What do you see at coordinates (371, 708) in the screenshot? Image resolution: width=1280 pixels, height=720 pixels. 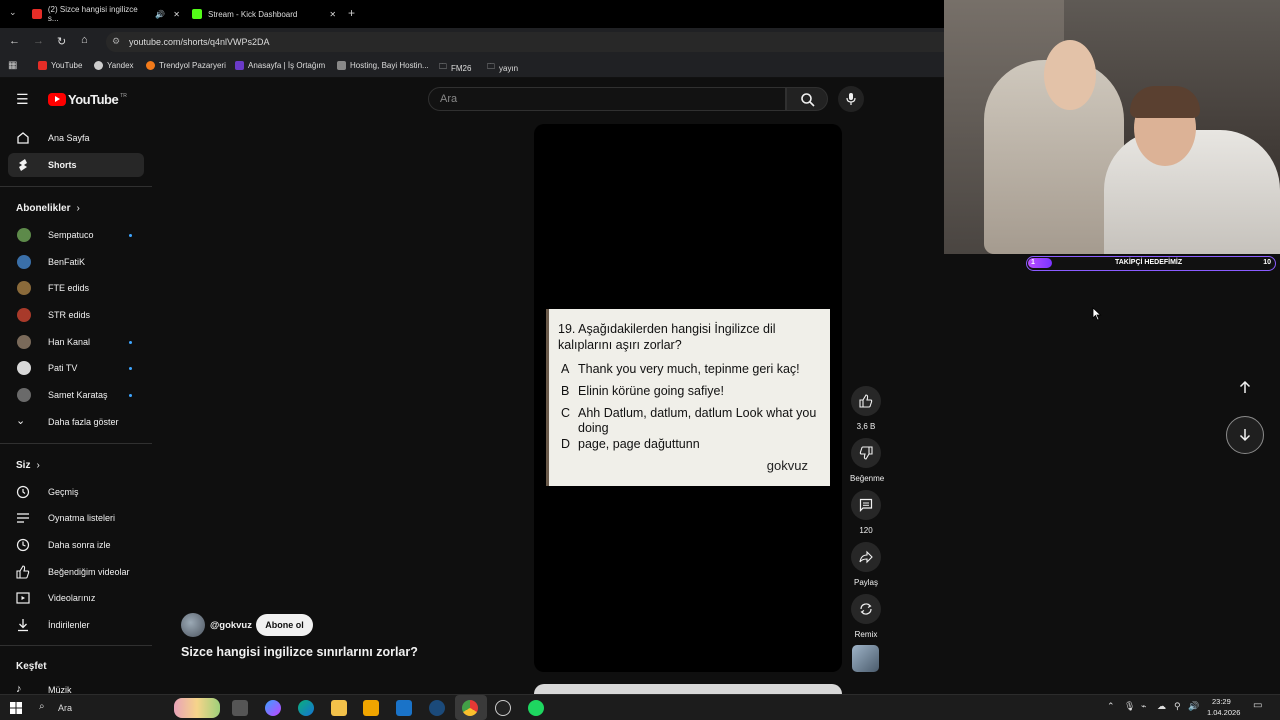 I see `store-icon` at bounding box center [371, 708].